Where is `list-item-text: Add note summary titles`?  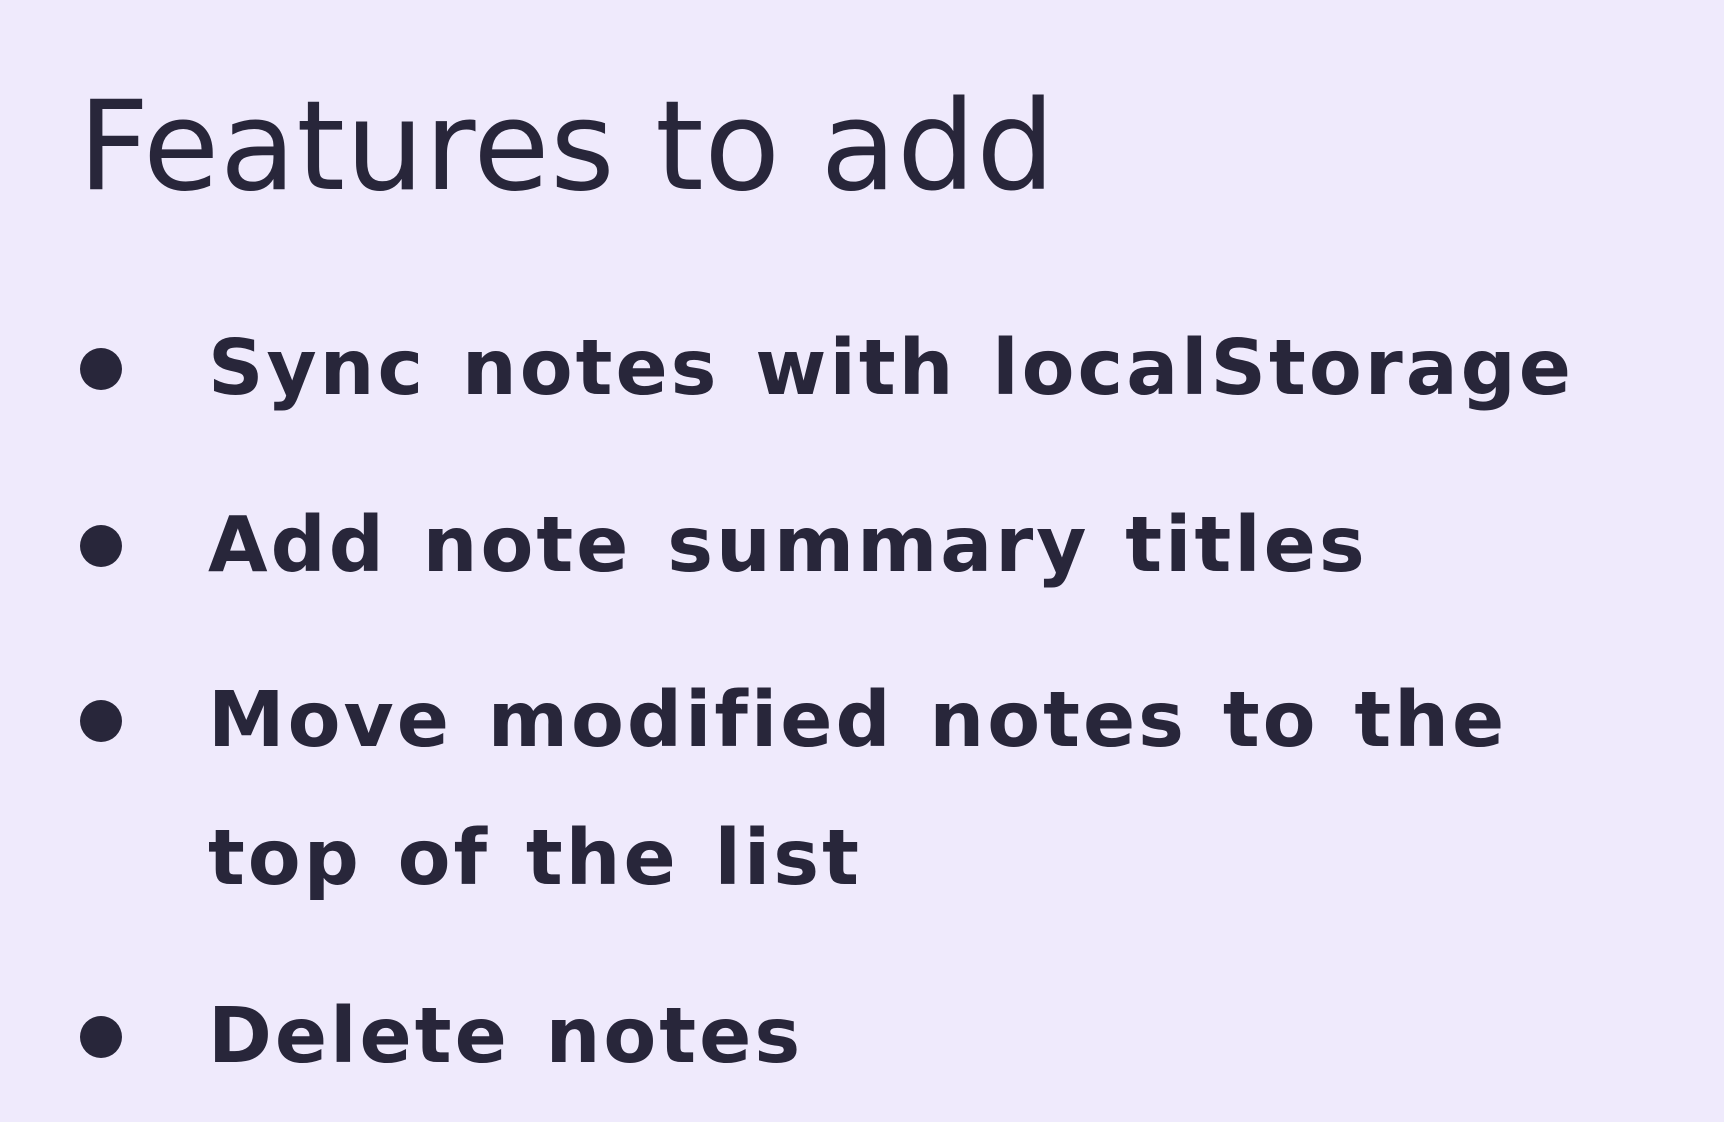
list-item-text: Add note summary titles is located at coordinates (788, 545).